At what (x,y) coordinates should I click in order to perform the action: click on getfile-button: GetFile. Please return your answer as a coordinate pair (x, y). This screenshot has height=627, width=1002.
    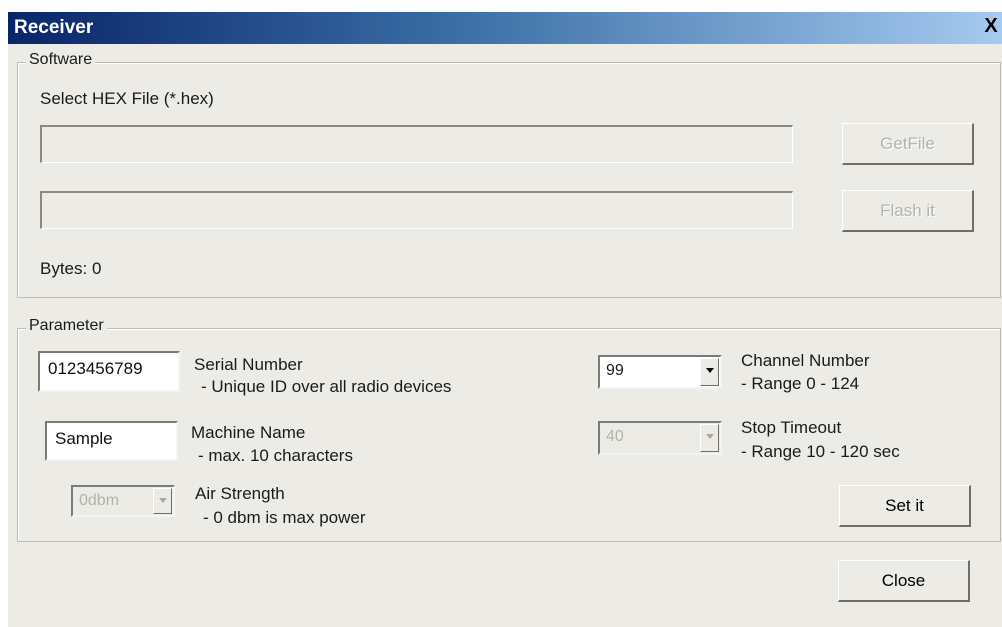
    Looking at the image, I should click on (908, 144).